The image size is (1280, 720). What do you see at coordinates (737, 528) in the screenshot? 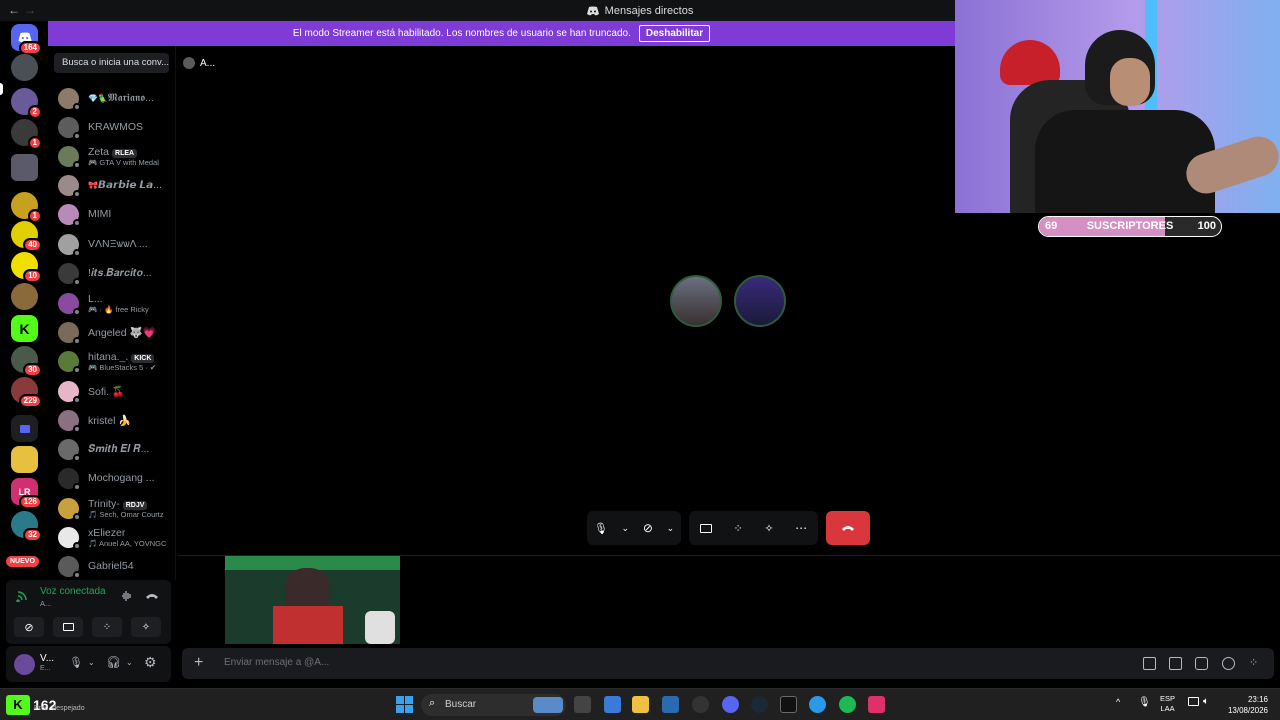
I see `activities-icon: ⁘` at bounding box center [737, 528].